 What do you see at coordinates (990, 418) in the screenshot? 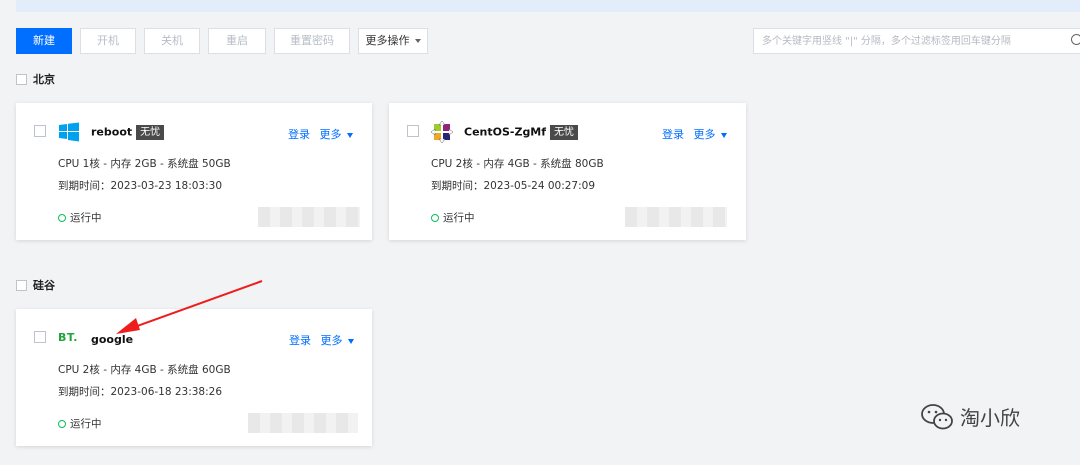
I see `watermark-text: 淘小欣` at bounding box center [990, 418].